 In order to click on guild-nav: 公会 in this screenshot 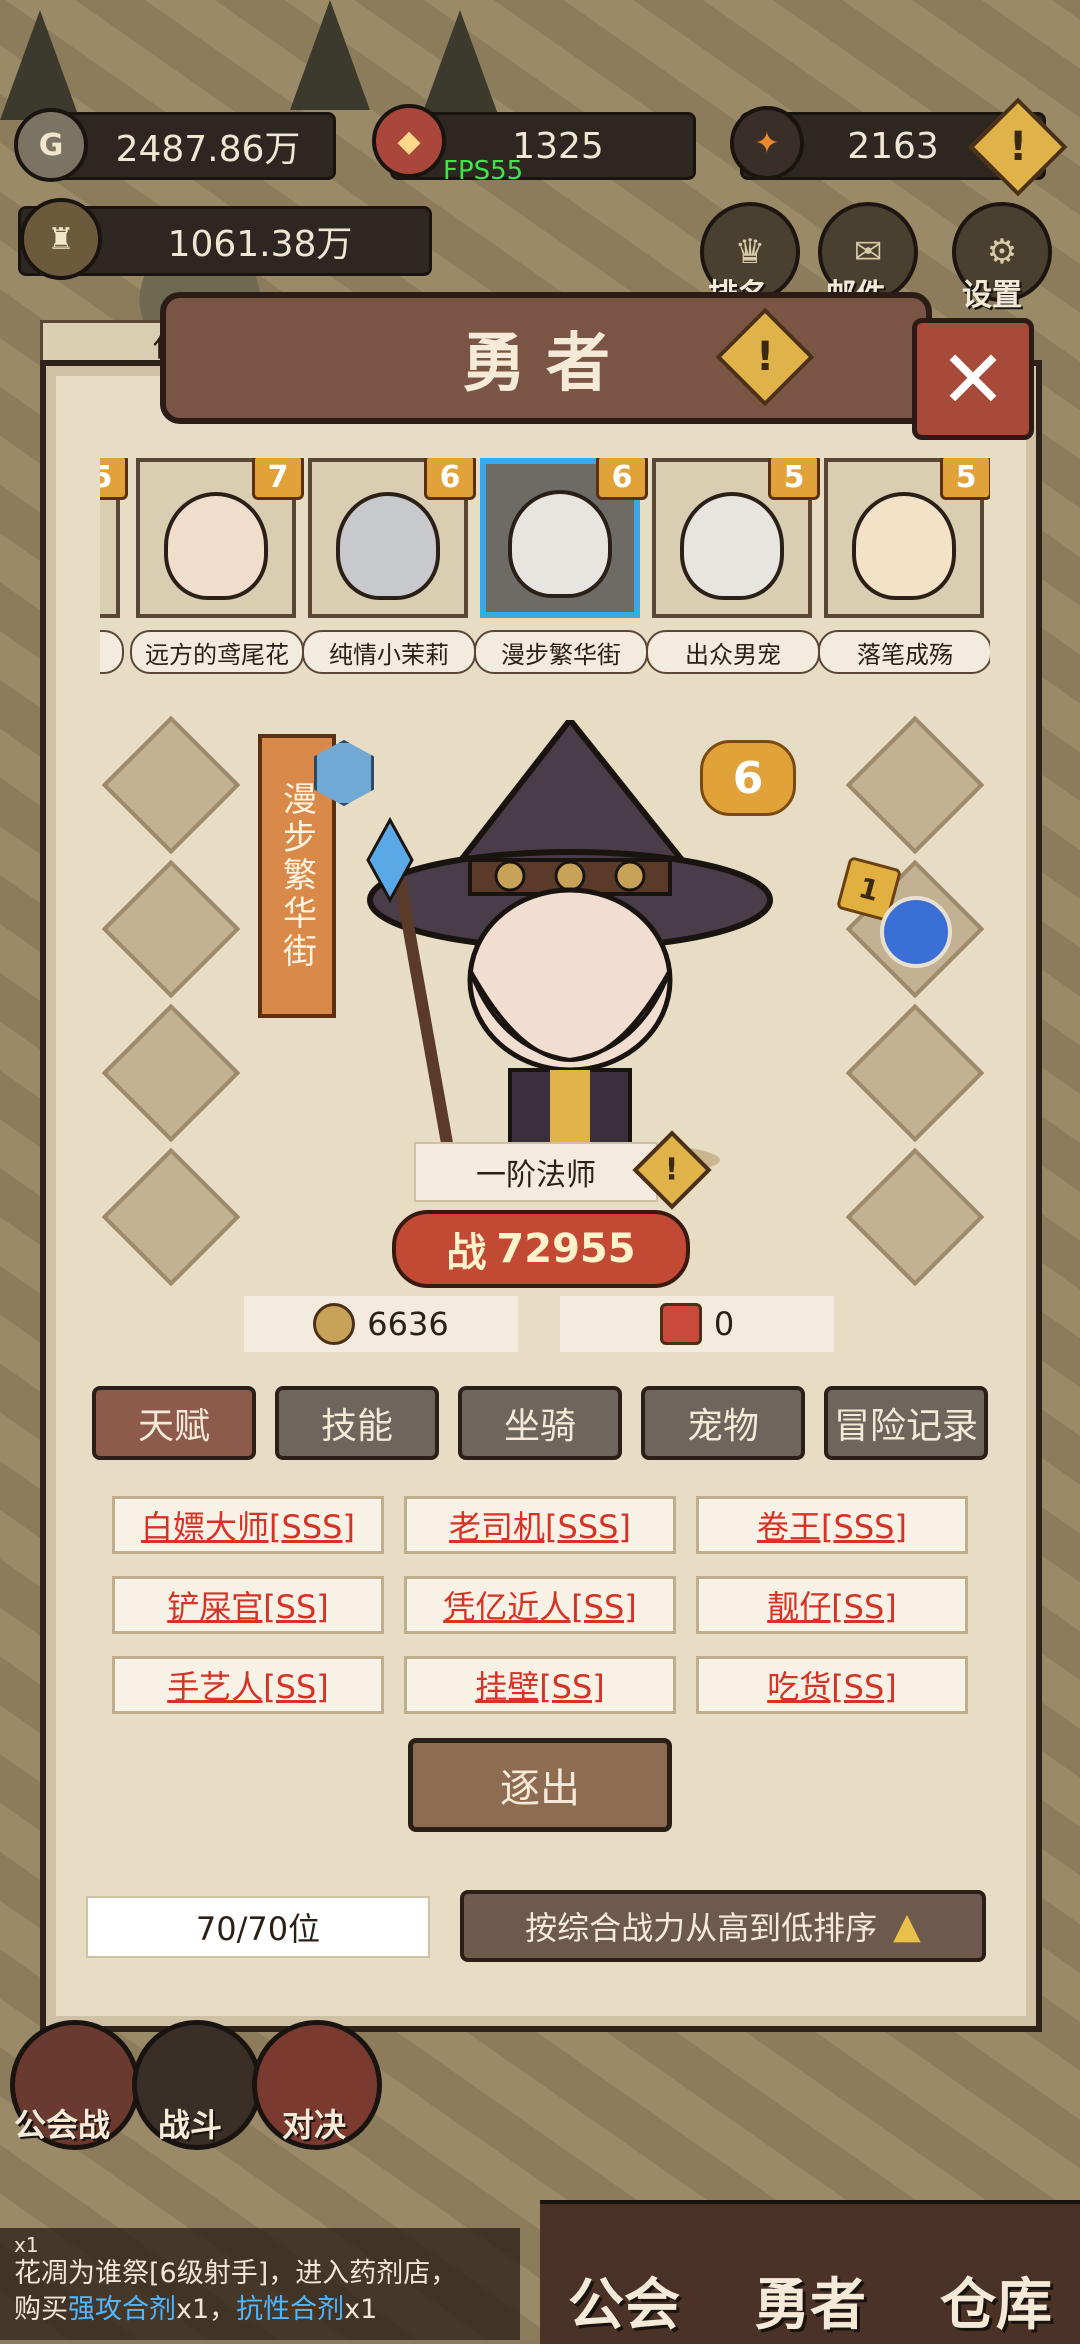, I will do `click(624, 2300)`.